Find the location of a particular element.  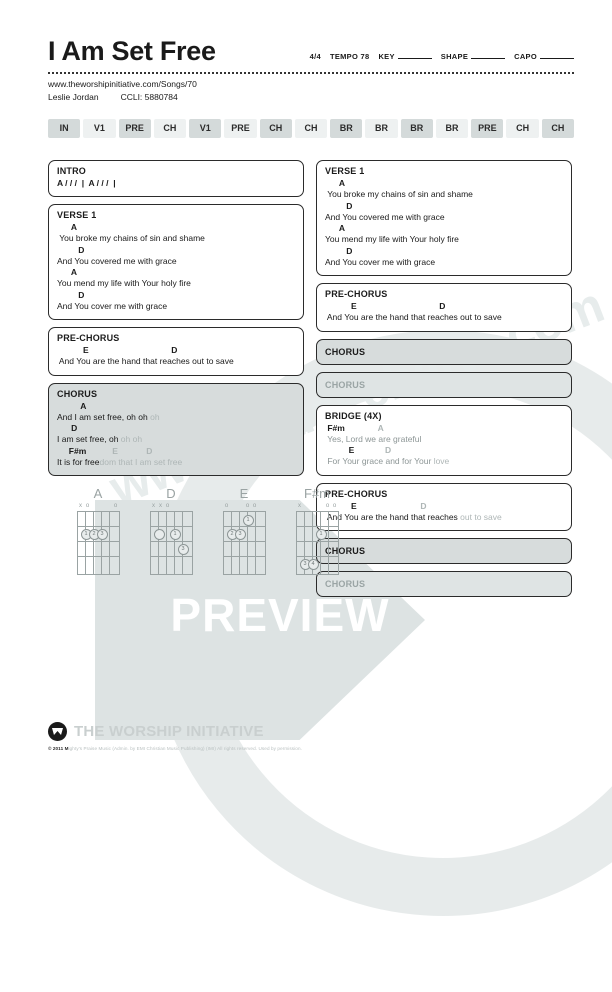

chord-diagram-a: A xoo 1 2 3 is located at coordinates (98, 530).